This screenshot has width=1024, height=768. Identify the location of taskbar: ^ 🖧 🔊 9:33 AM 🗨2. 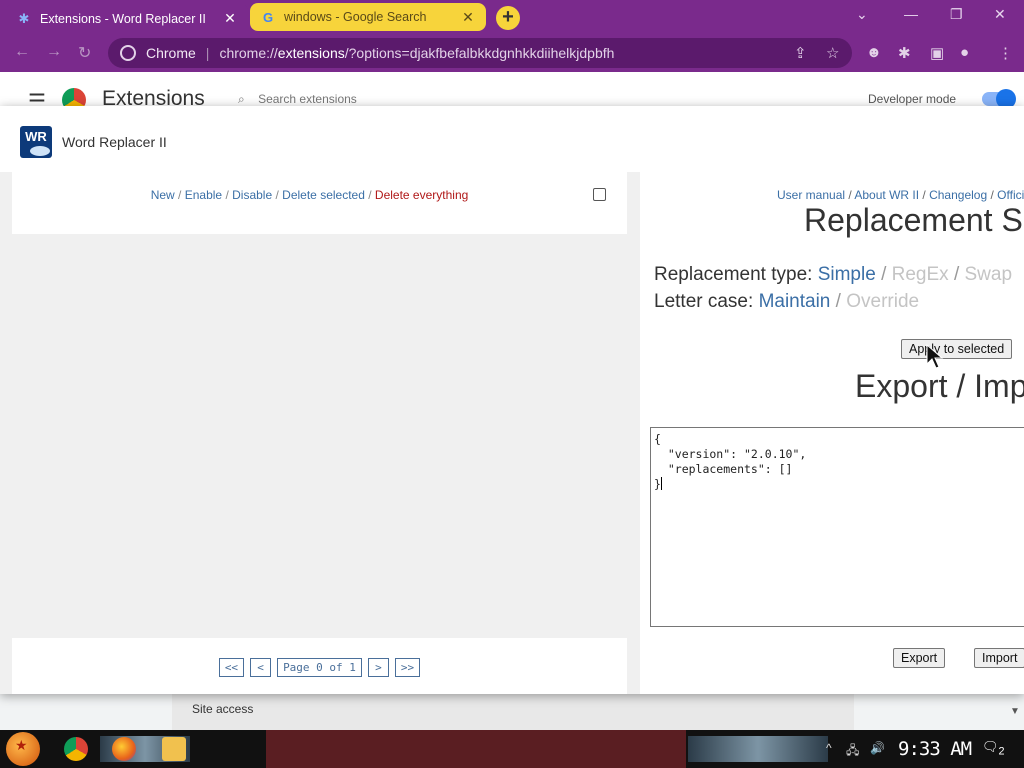
(512, 749).